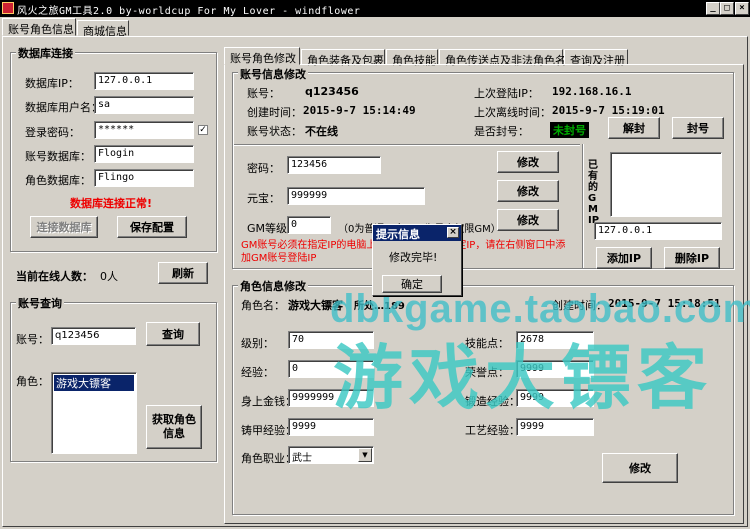  Describe the element at coordinates (174, 427) in the screenshot. I see `get-role-info-button: 获取角色 信息` at that location.